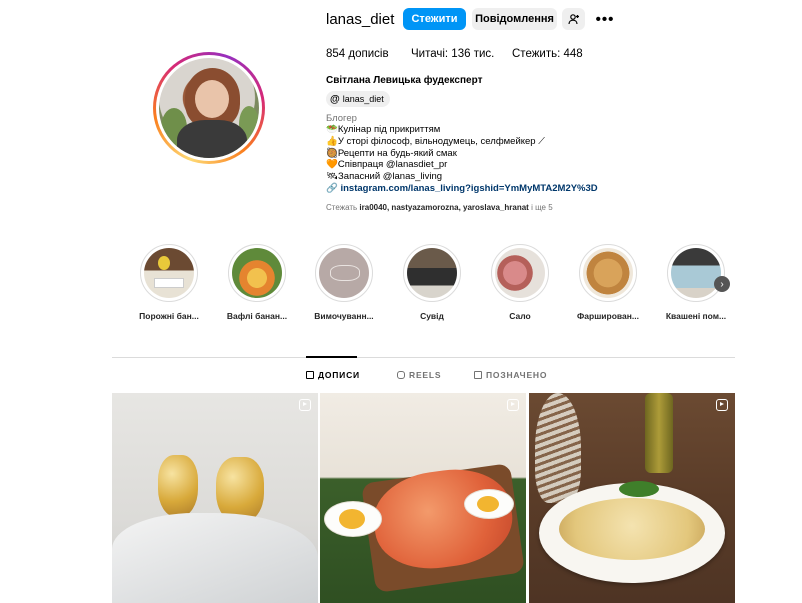 This screenshot has width=802, height=603. Describe the element at coordinates (357, 54) in the screenshot. I see `posts-count: 854 дописів` at that location.